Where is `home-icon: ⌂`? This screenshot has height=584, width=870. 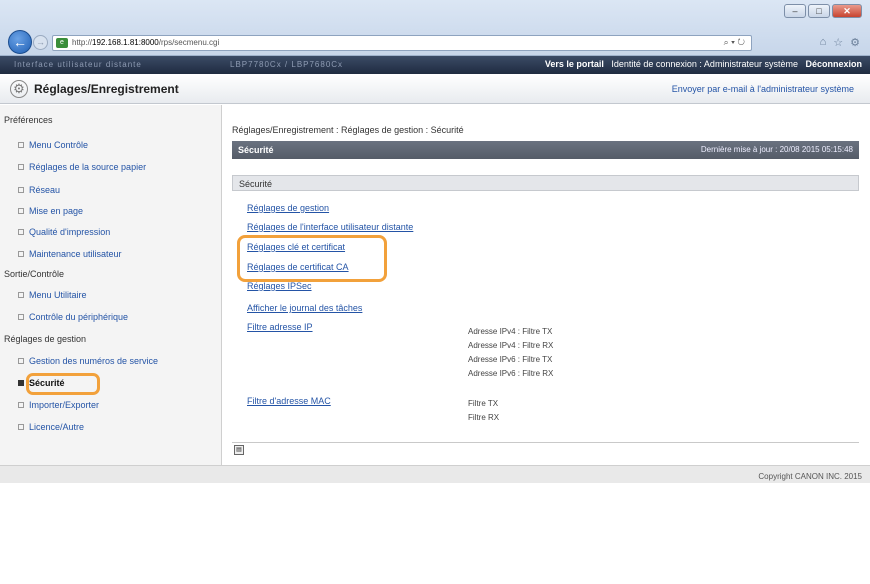
home-icon: ⌂ is located at coordinates (823, 42).